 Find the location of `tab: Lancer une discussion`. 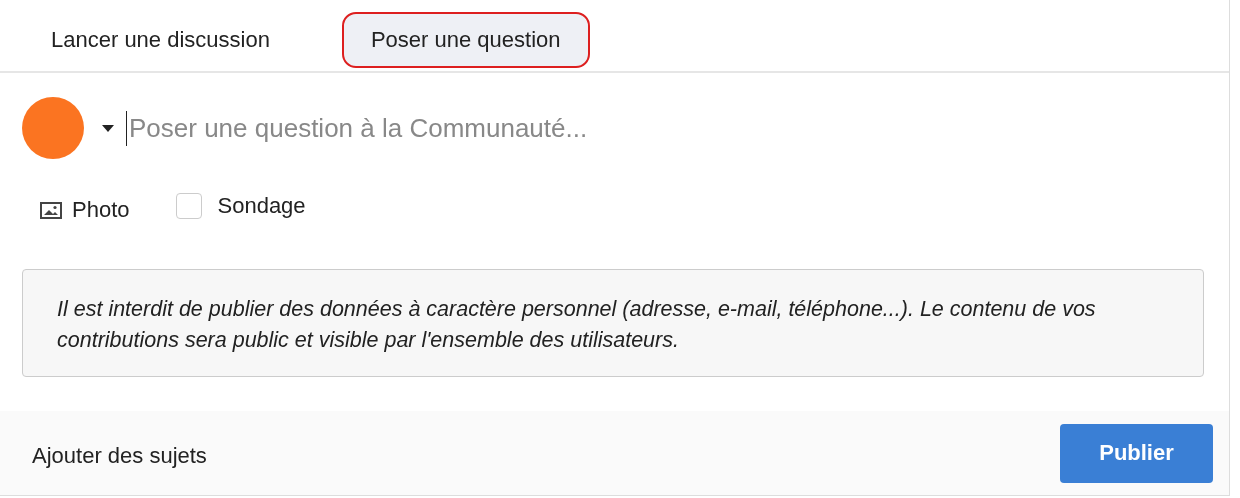

tab: Lancer une discussion is located at coordinates (166, 39).